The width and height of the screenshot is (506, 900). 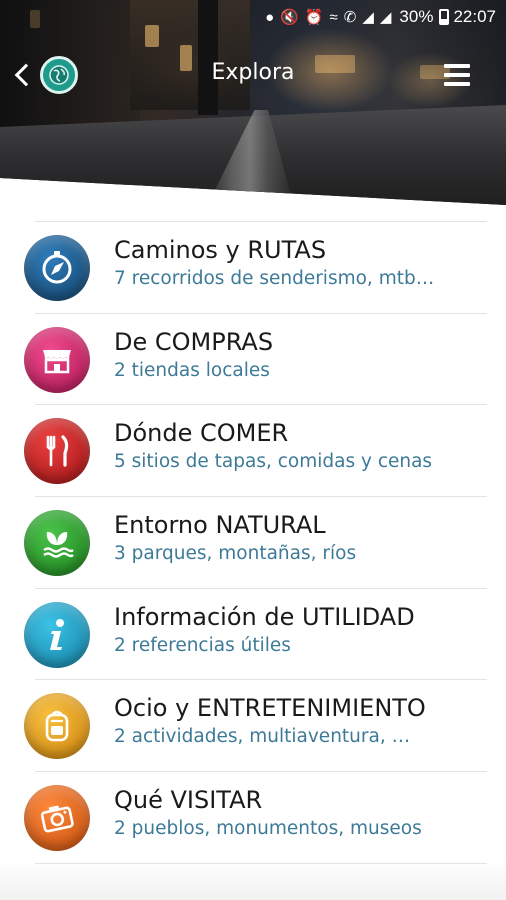 I want to click on mute-icon: 🔇, so click(x=289, y=17).